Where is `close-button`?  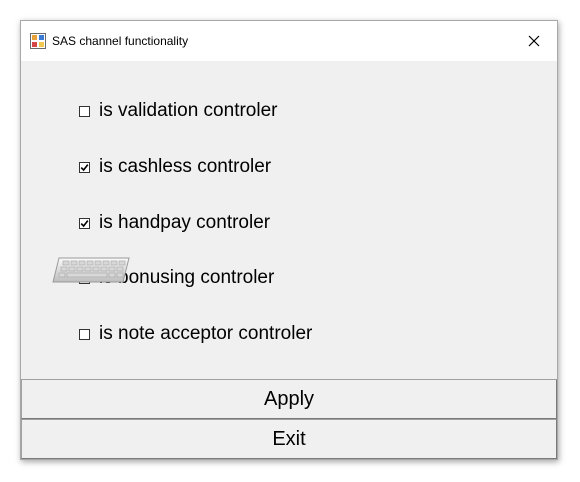 close-button is located at coordinates (534, 41).